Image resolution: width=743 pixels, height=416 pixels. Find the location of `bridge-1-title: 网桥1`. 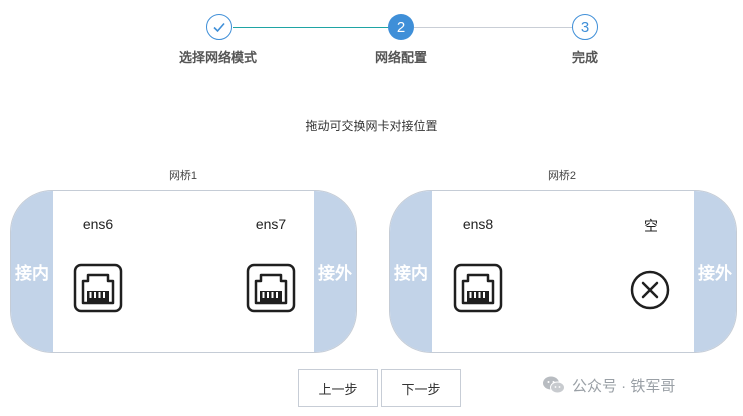

bridge-1-title: 网桥1 is located at coordinates (183, 176).